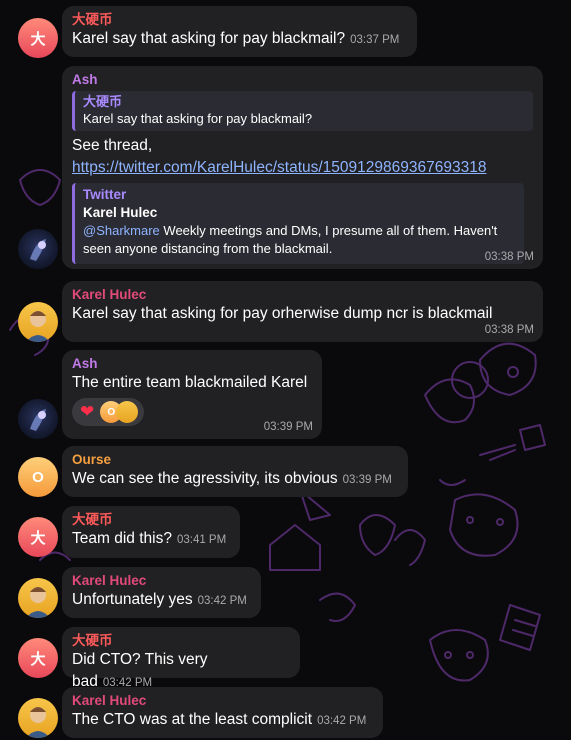 This screenshot has height=740, width=571. What do you see at coordinates (120, 212) in the screenshot?
I see `preview-title: Karel Hulec` at bounding box center [120, 212].